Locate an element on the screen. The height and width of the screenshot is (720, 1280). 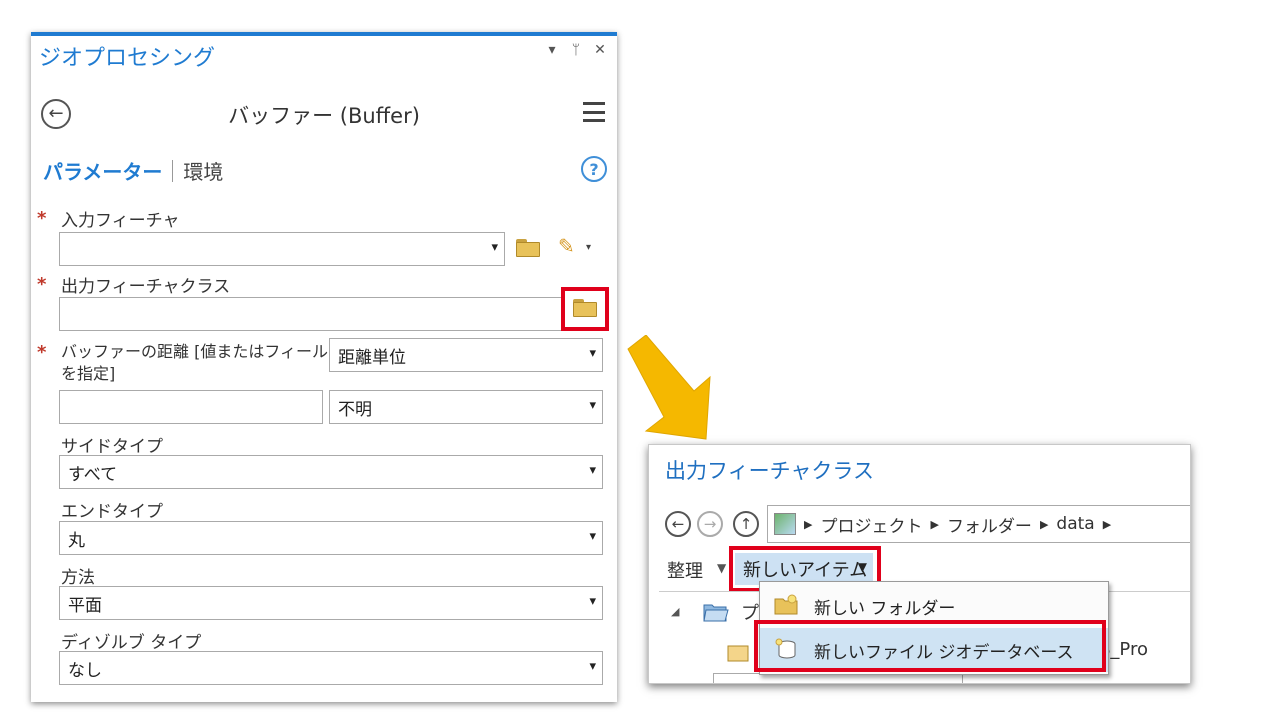
pin-icon: ᛘ is located at coordinates (576, 50).